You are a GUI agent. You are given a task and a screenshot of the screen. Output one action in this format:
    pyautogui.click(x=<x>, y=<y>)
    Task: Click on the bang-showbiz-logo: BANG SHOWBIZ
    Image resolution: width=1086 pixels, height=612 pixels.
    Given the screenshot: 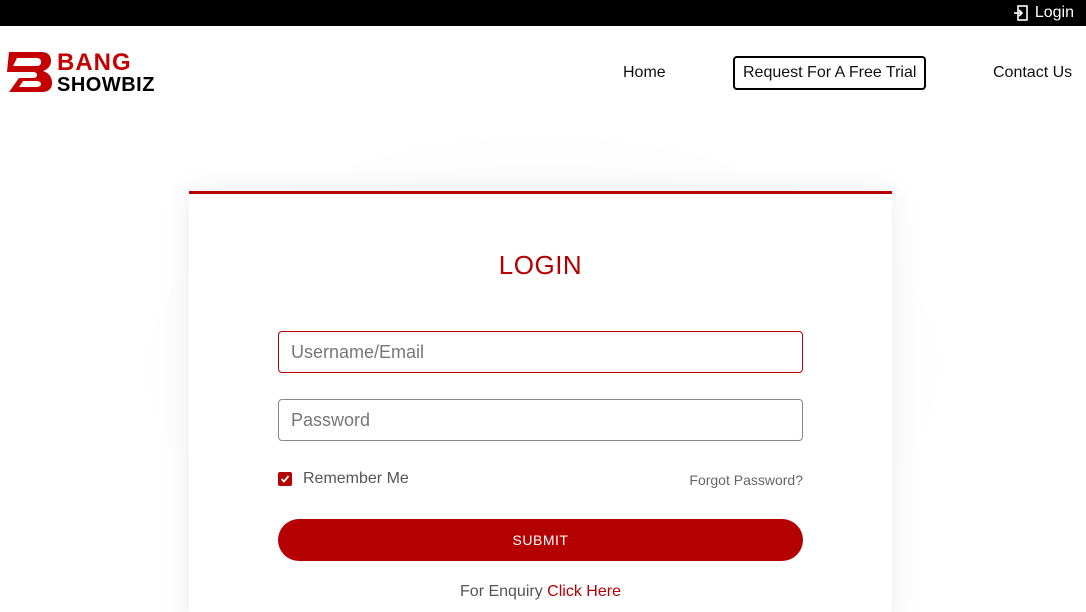 What is the action you would take?
    pyautogui.click(x=107, y=72)
    